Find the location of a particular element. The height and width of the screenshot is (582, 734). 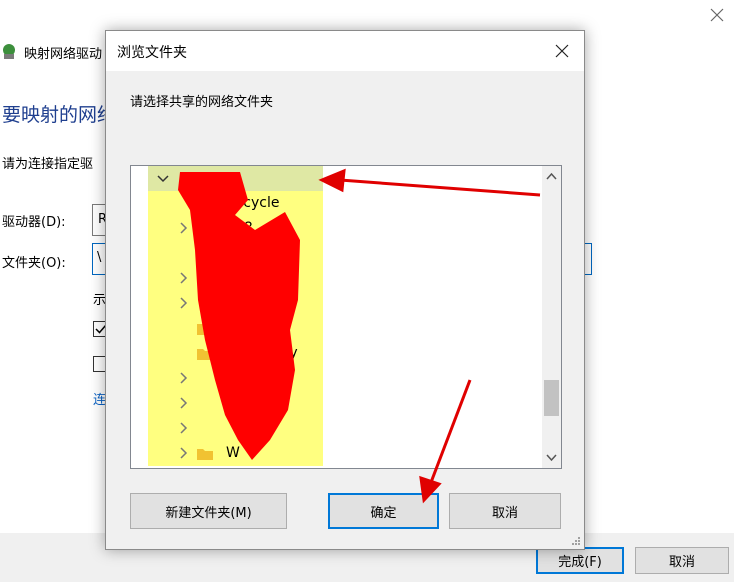

dialog-prompt: 请选择共享的网络文件夹 is located at coordinates (202, 102).